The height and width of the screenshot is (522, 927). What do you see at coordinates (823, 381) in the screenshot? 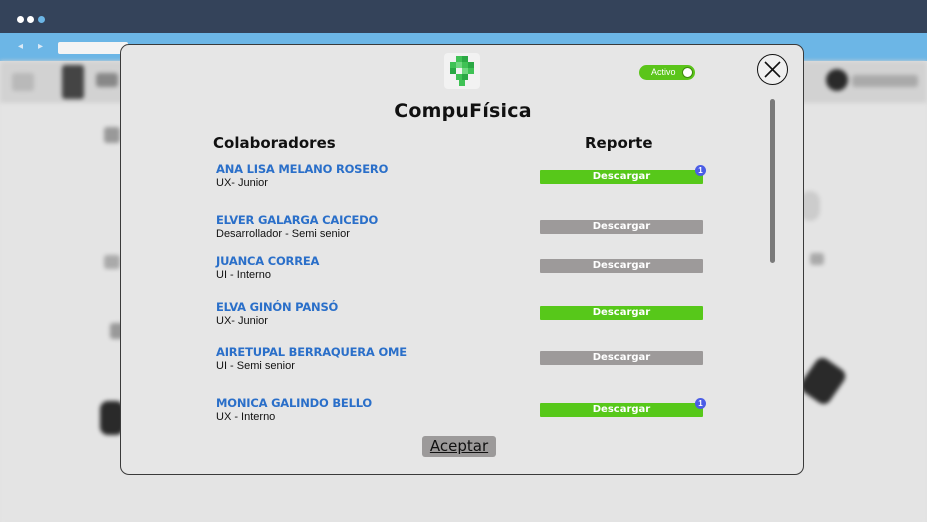
I see `background-shape` at bounding box center [823, 381].